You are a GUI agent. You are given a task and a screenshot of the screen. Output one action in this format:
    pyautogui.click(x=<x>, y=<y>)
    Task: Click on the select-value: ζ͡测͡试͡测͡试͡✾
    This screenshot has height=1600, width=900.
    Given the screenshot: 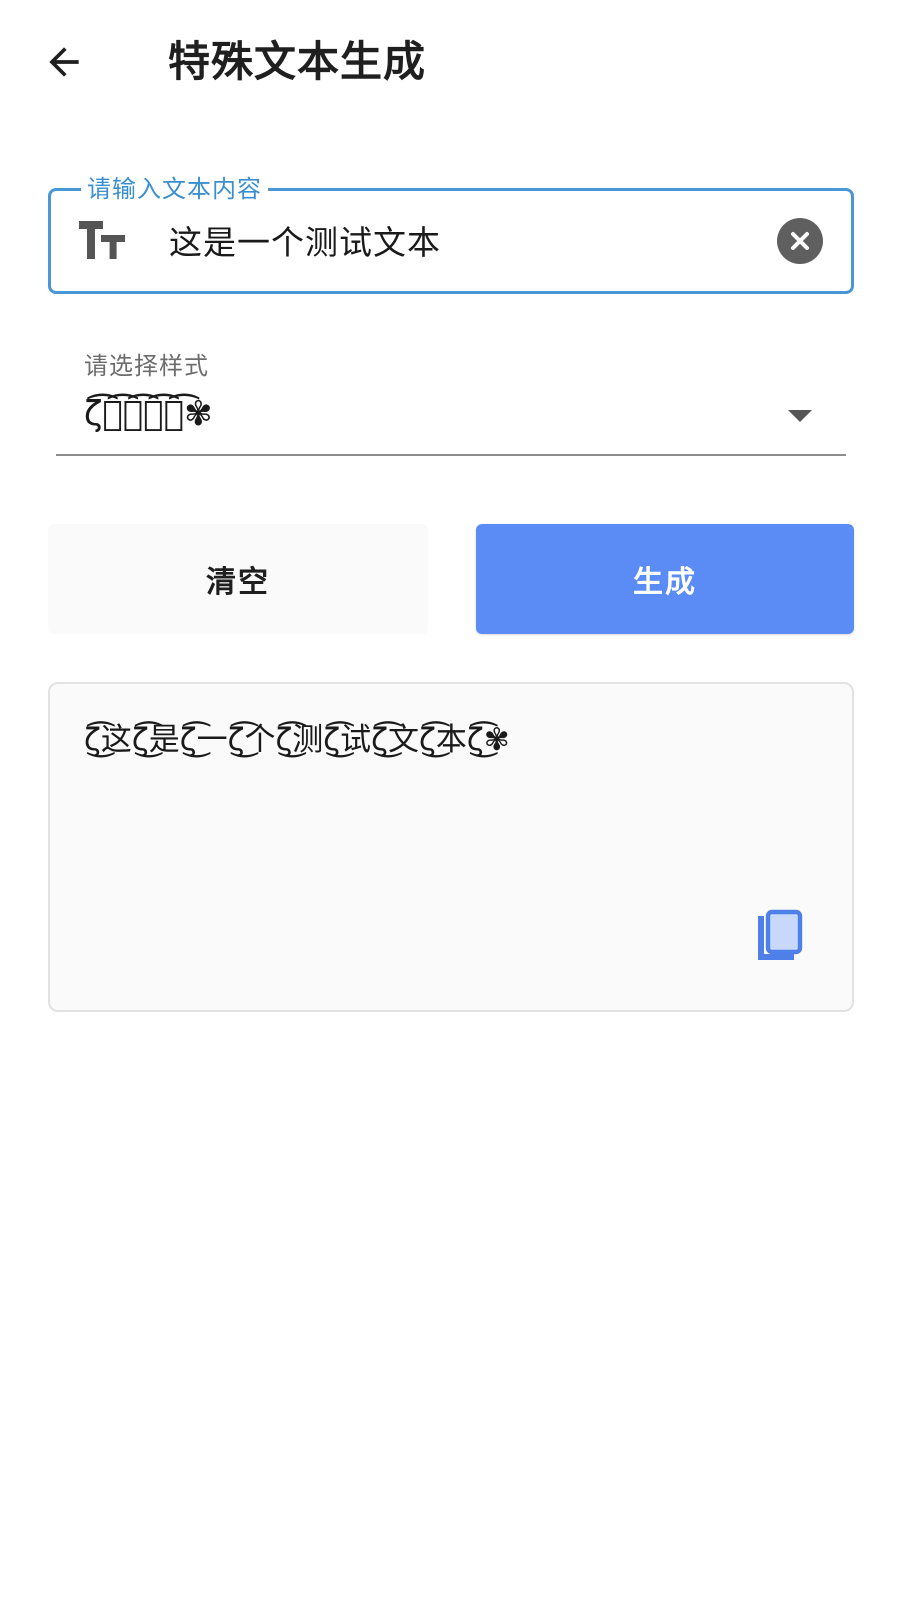 What is the action you would take?
    pyautogui.click(x=148, y=414)
    